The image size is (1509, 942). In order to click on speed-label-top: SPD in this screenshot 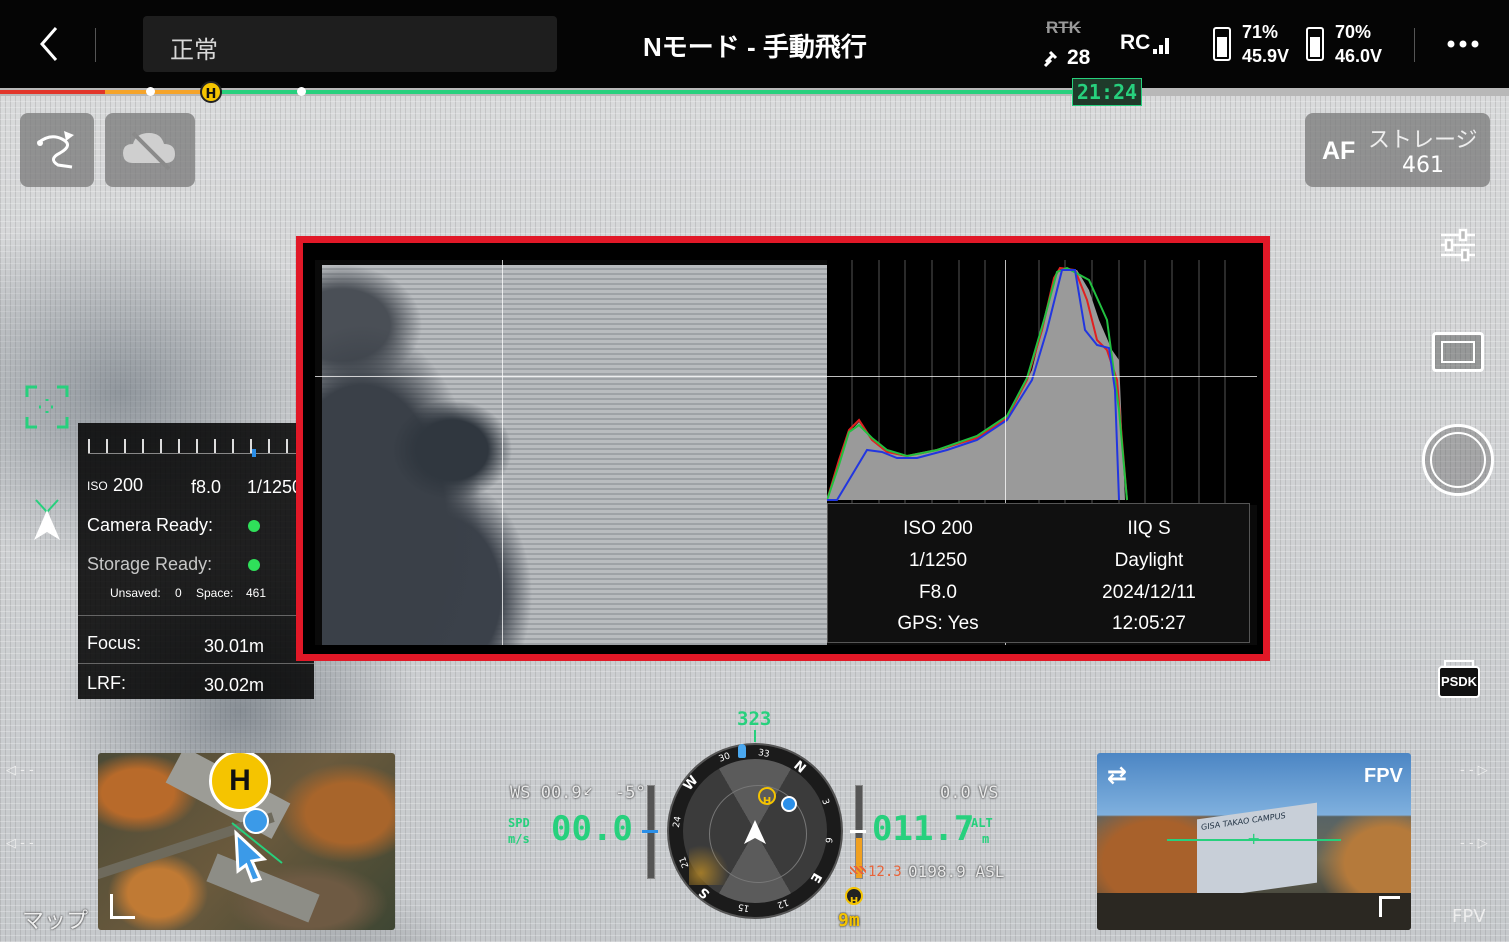, I will do `click(519, 823)`.